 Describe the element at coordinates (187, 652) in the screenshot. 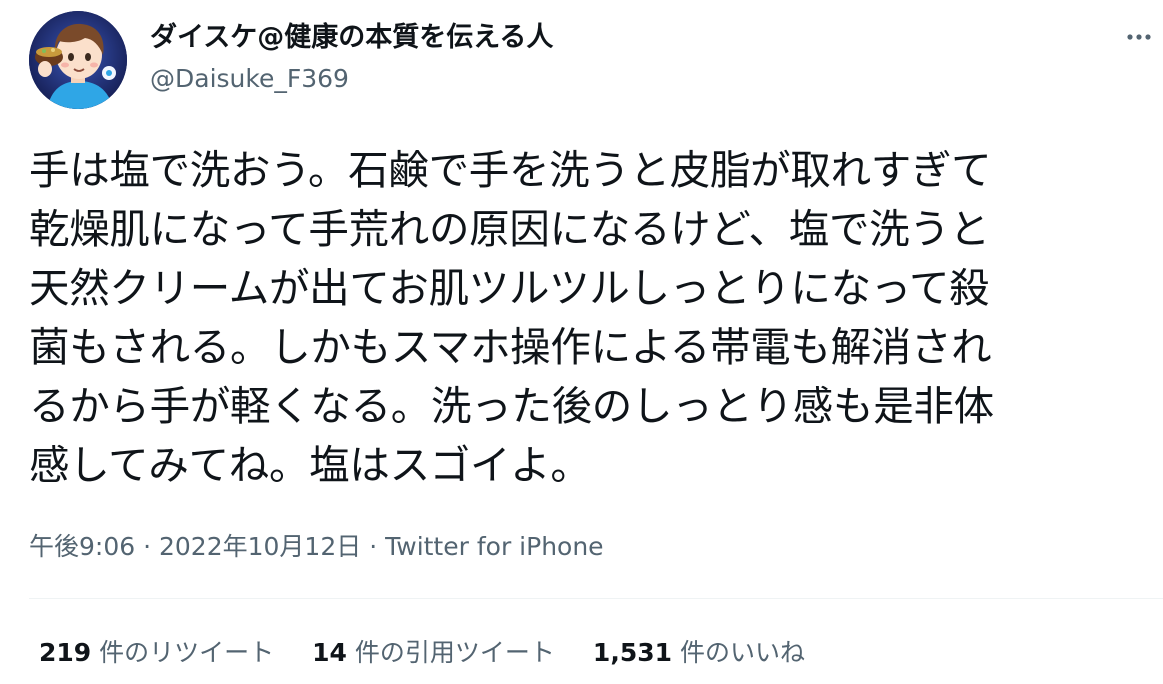

I see `retweets-label: 件のリツイート` at that location.